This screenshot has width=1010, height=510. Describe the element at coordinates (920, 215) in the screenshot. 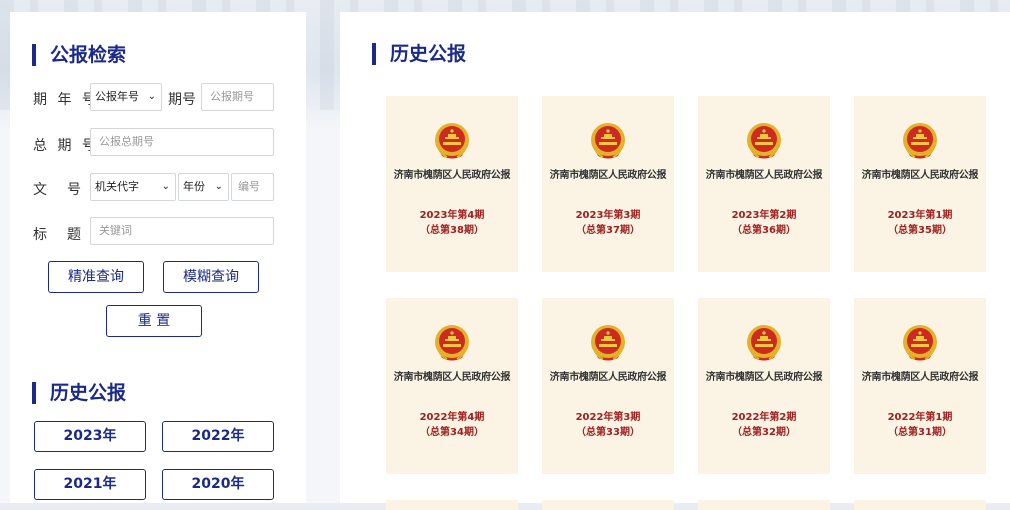

I see `gazette-issue: 2023年第1期` at that location.